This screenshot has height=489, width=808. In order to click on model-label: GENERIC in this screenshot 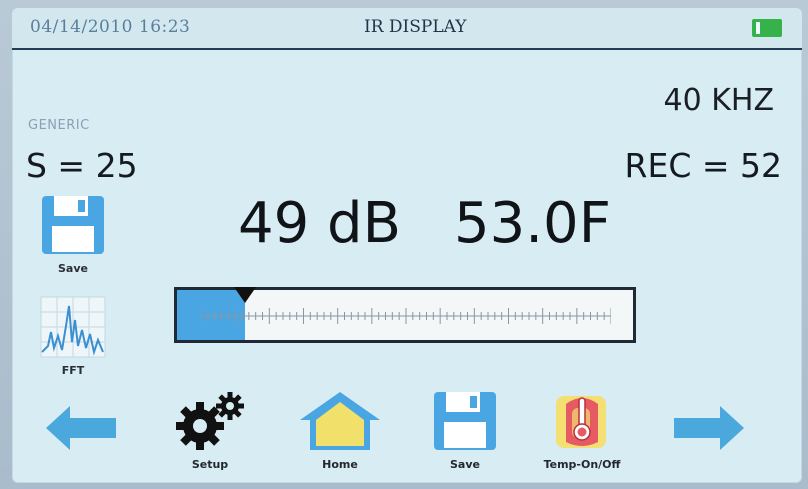, I will do `click(59, 125)`.